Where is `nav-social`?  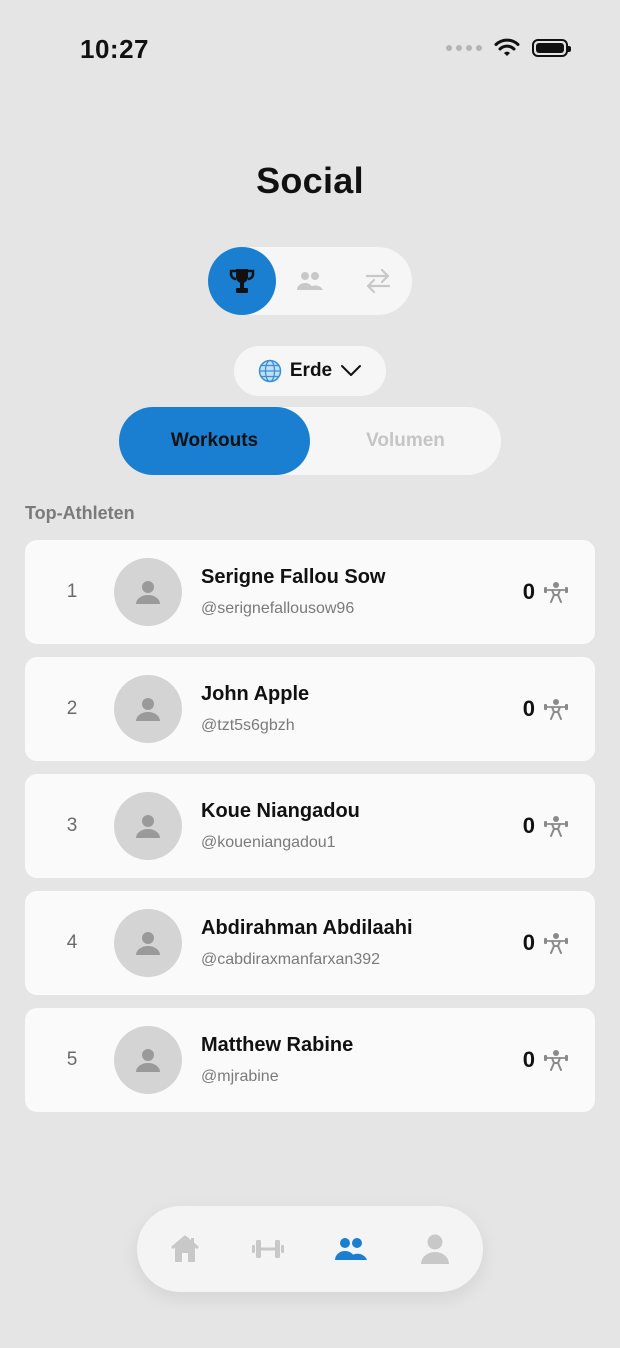 nav-social is located at coordinates (351, 1249).